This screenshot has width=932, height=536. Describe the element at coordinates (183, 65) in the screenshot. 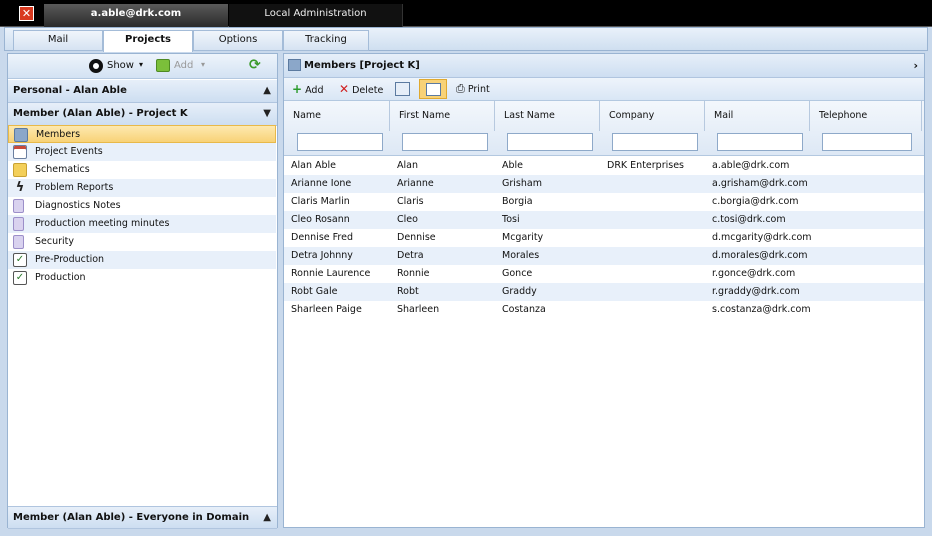

I see `add-button: Add` at that location.